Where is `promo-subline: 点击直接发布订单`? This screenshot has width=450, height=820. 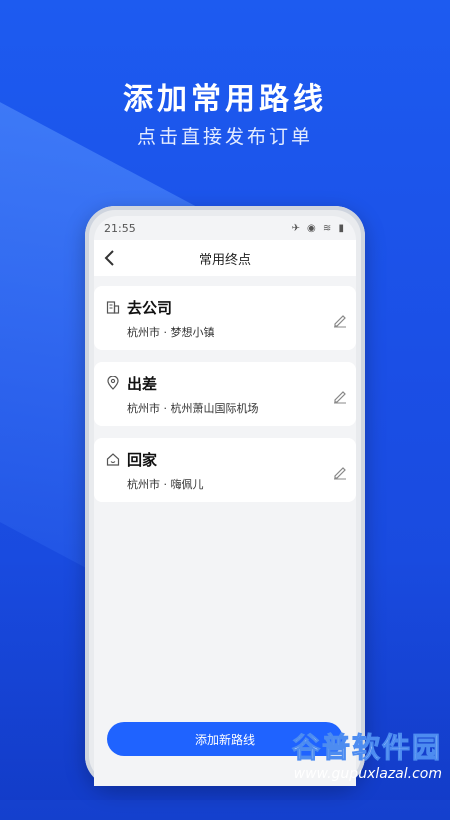 promo-subline: 点击直接发布订单 is located at coordinates (224, 137).